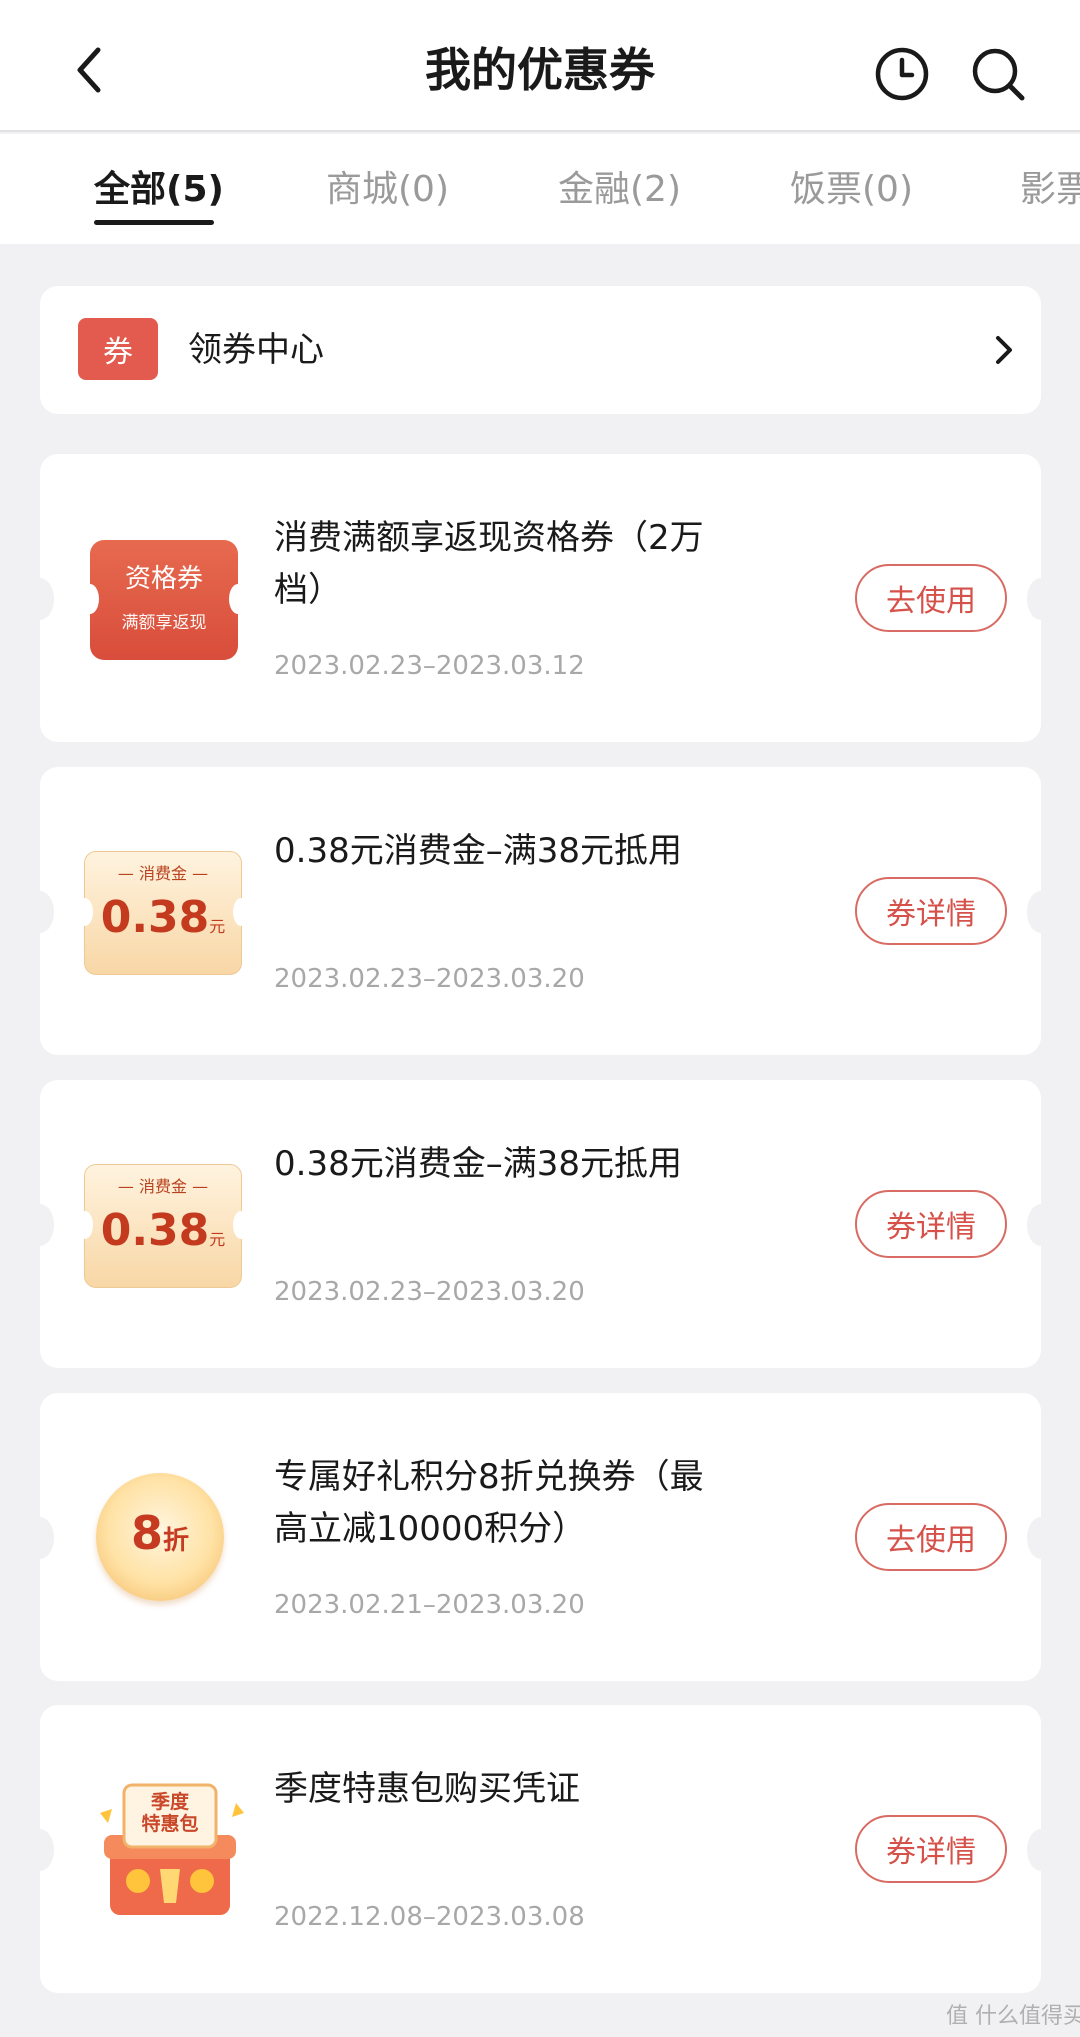  Describe the element at coordinates (154, 222) in the screenshot. I see `active-tab-indicator` at that location.